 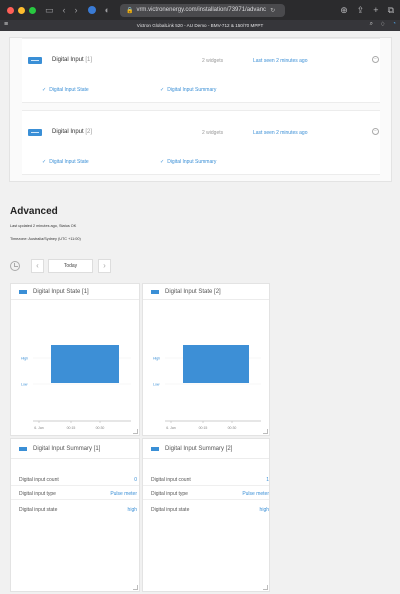 I want to click on x-tick-label: 6. Jan, so click(x=39, y=428).